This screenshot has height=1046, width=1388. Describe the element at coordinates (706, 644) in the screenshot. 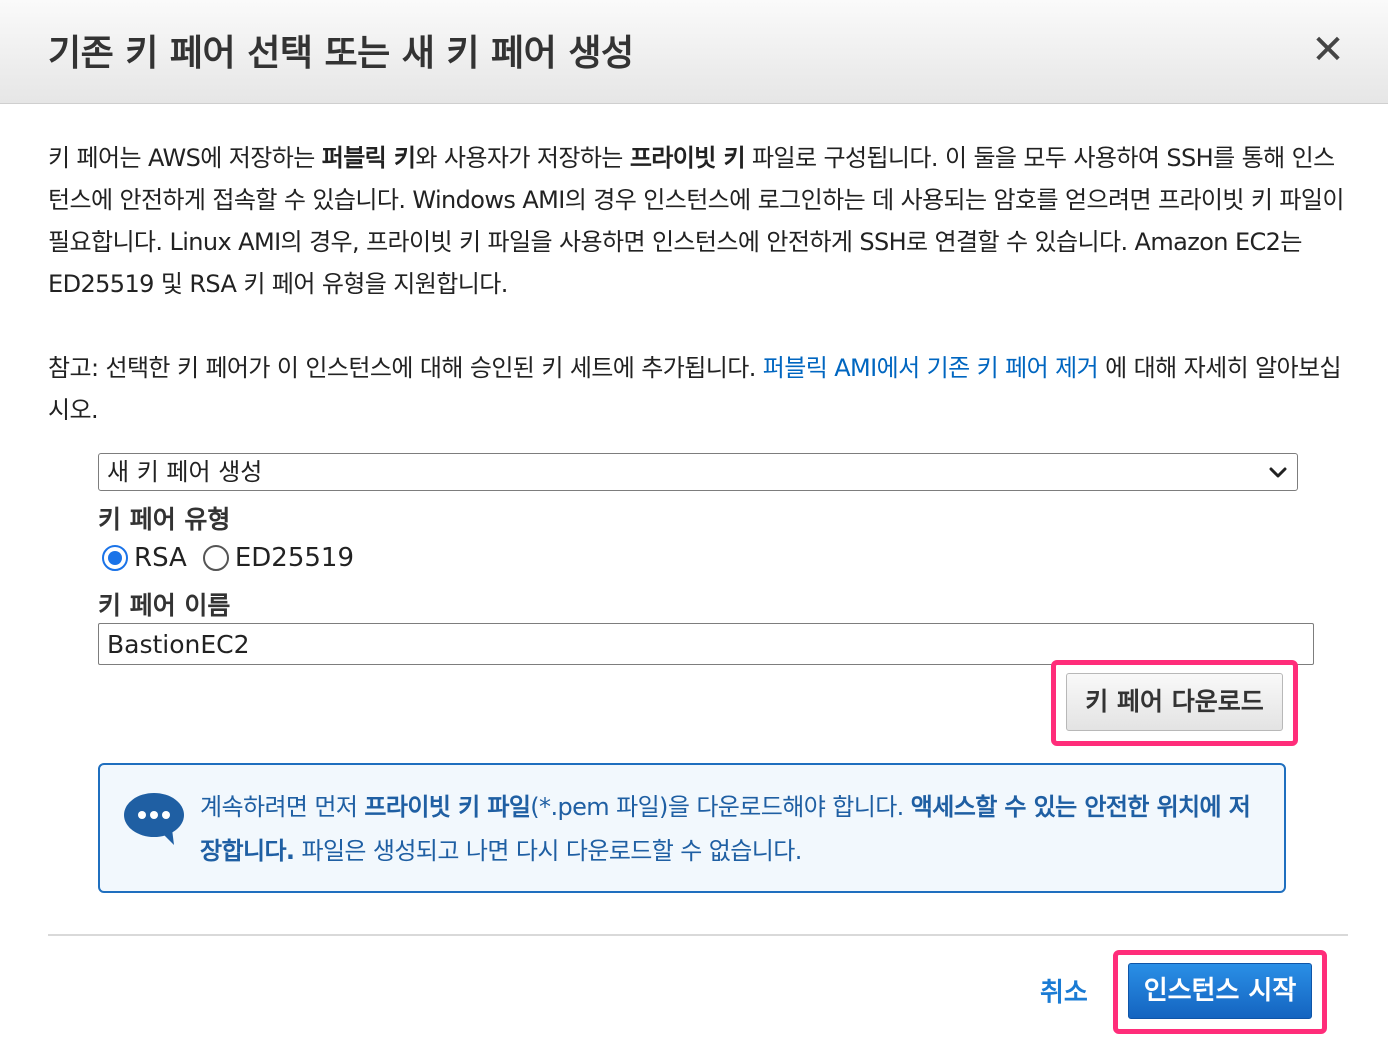

I see `key-name-input` at that location.